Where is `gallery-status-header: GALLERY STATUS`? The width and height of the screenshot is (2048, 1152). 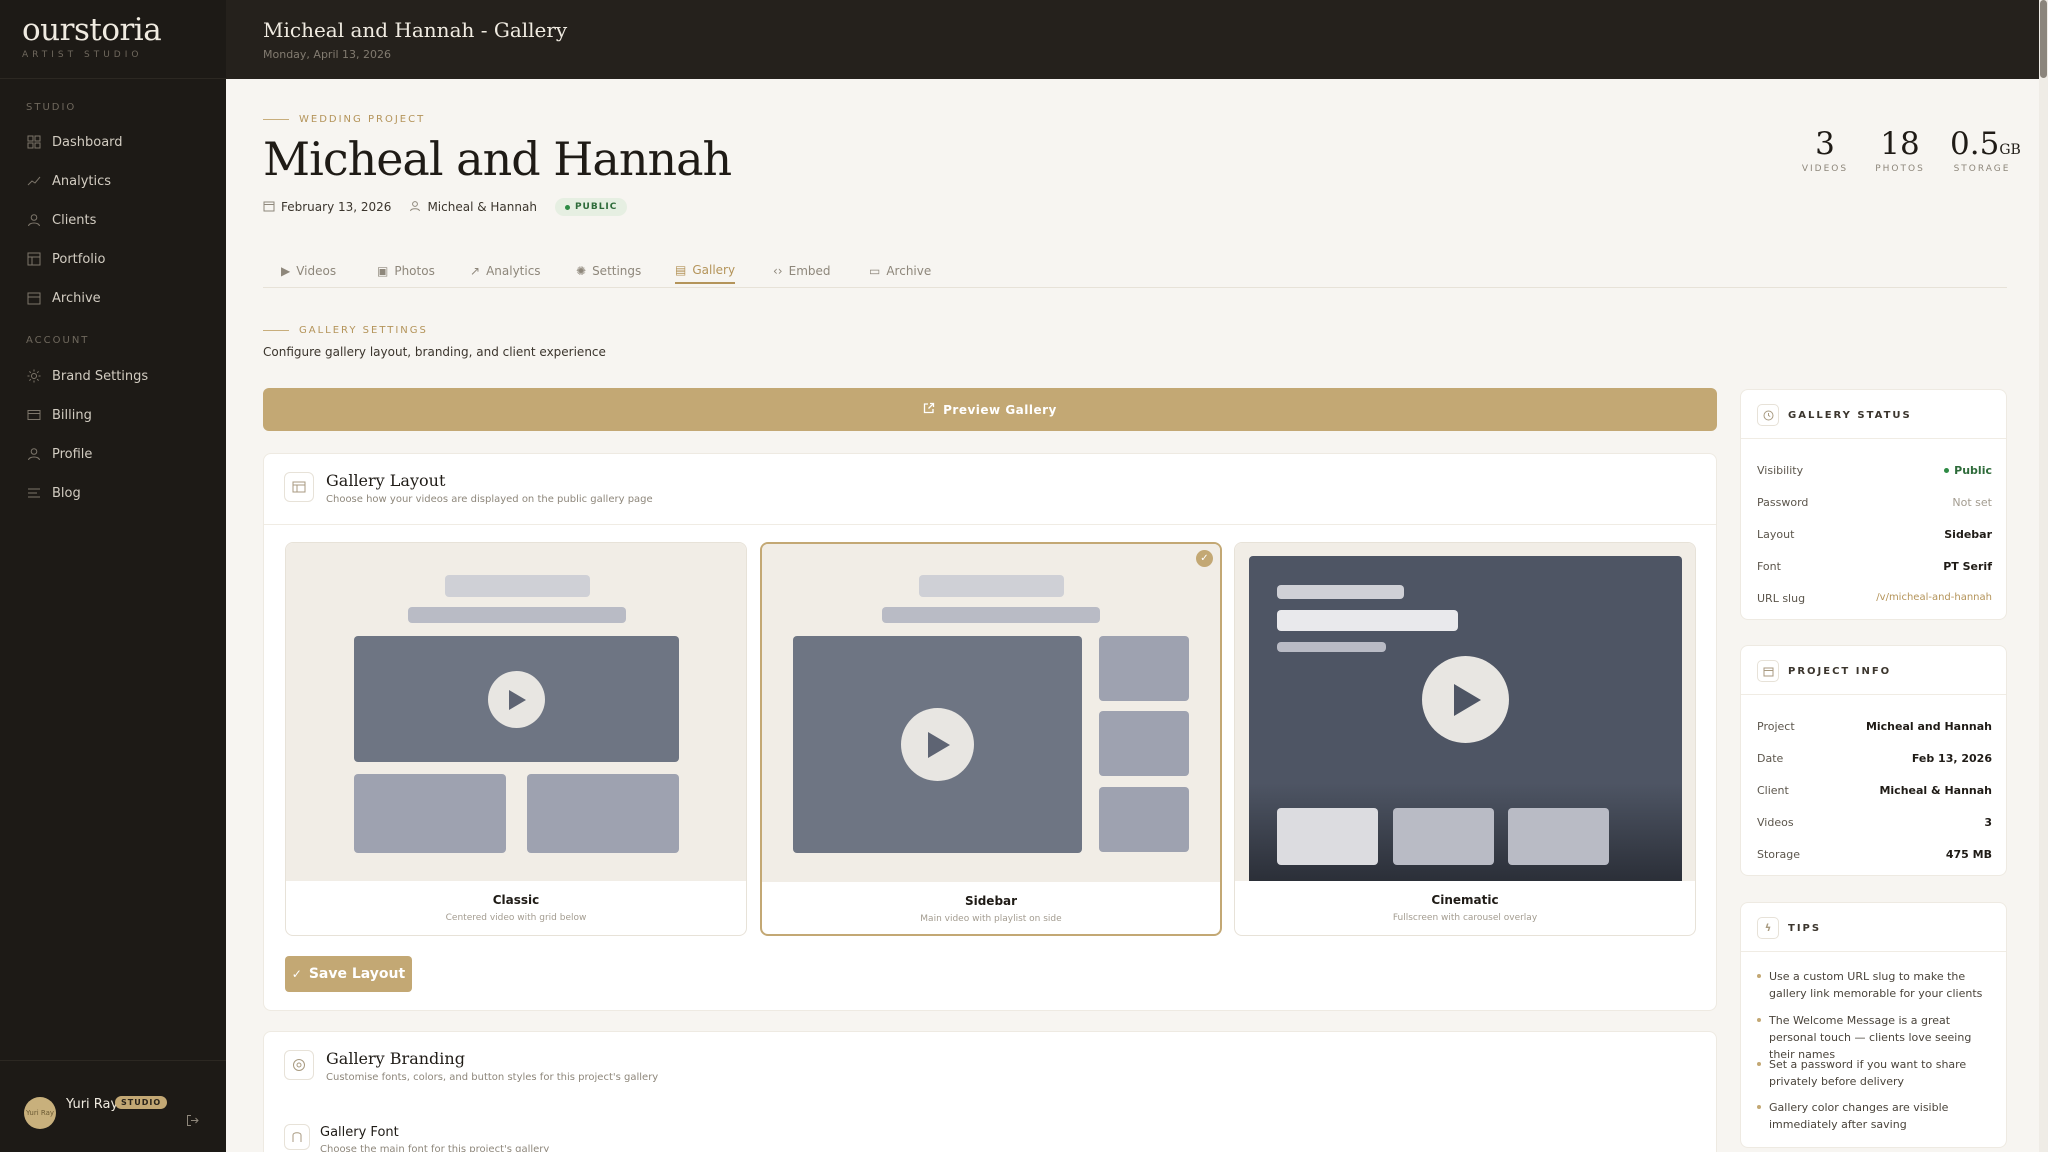
gallery-status-header: GALLERY STATUS is located at coordinates (1834, 415).